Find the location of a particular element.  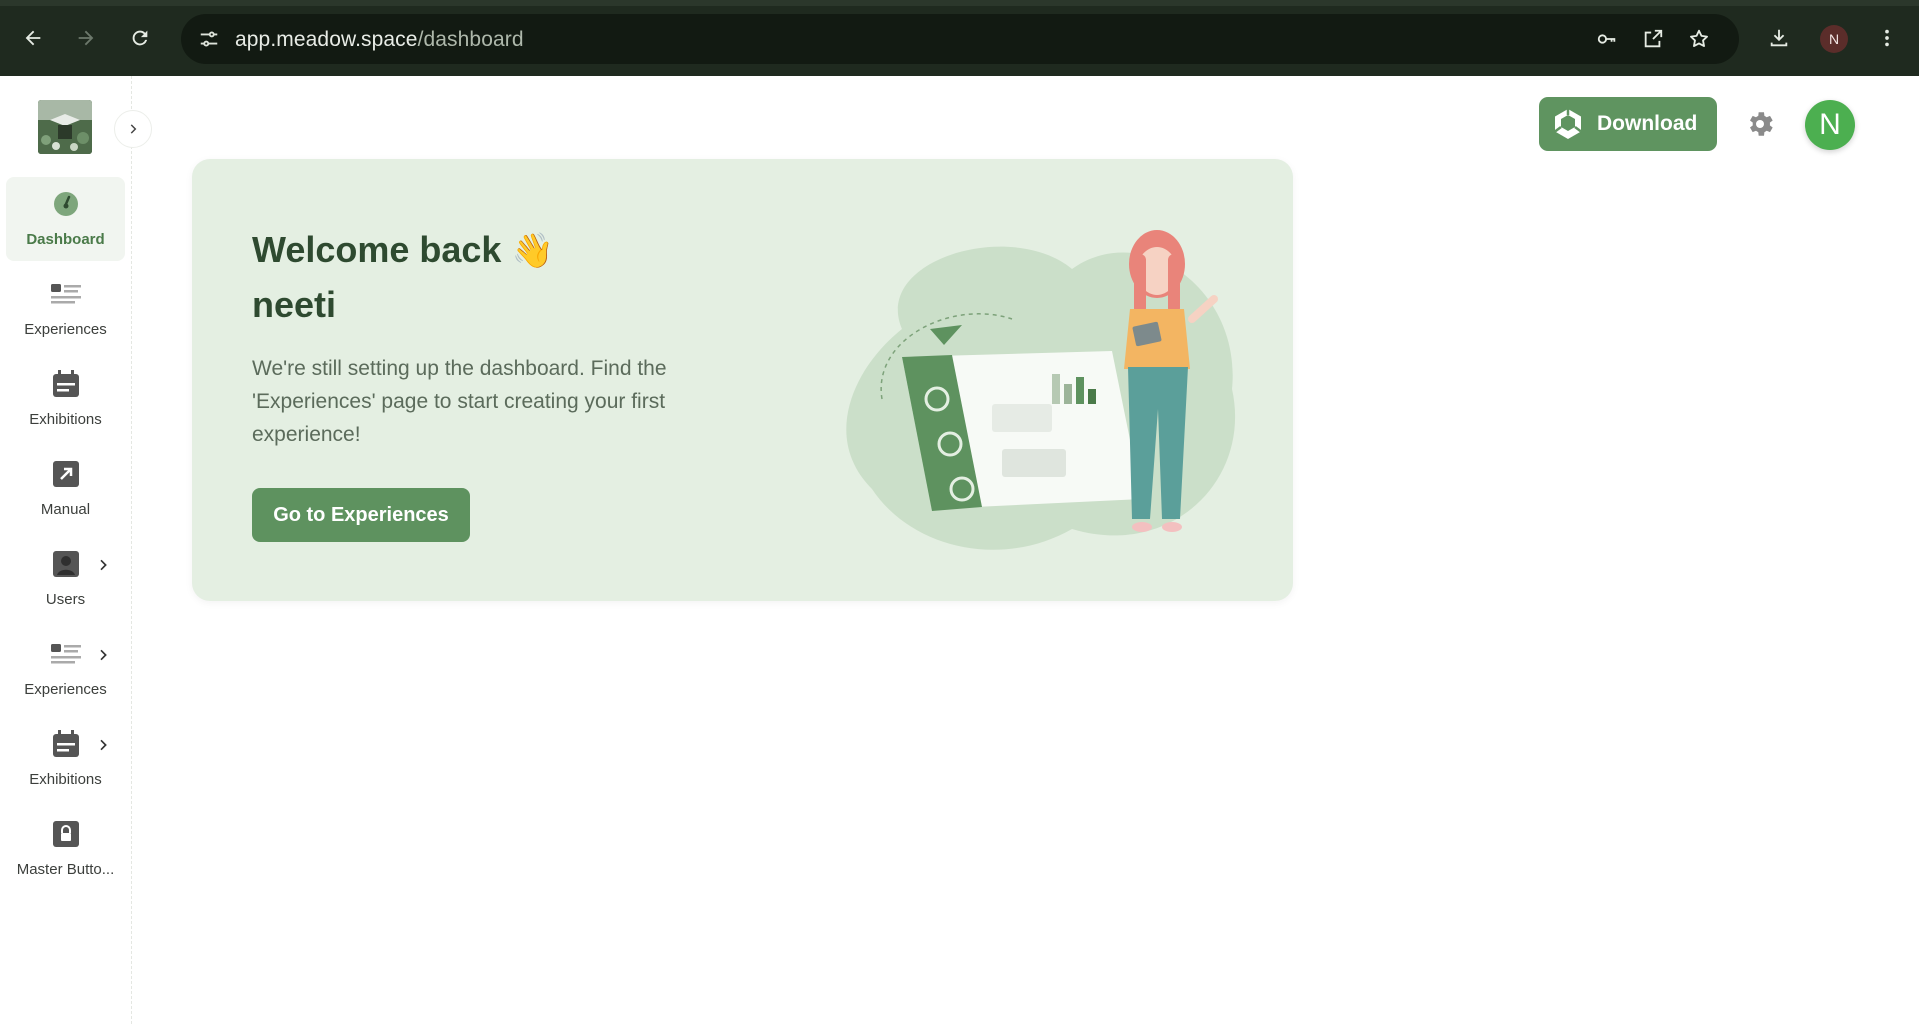

downloads-button is located at coordinates (1779, 38).